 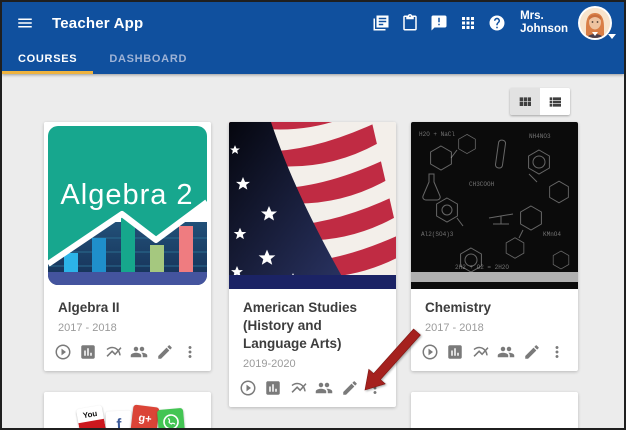 What do you see at coordinates (437, 134) in the screenshot?
I see `chalk-formula: H2O + NaCl` at bounding box center [437, 134].